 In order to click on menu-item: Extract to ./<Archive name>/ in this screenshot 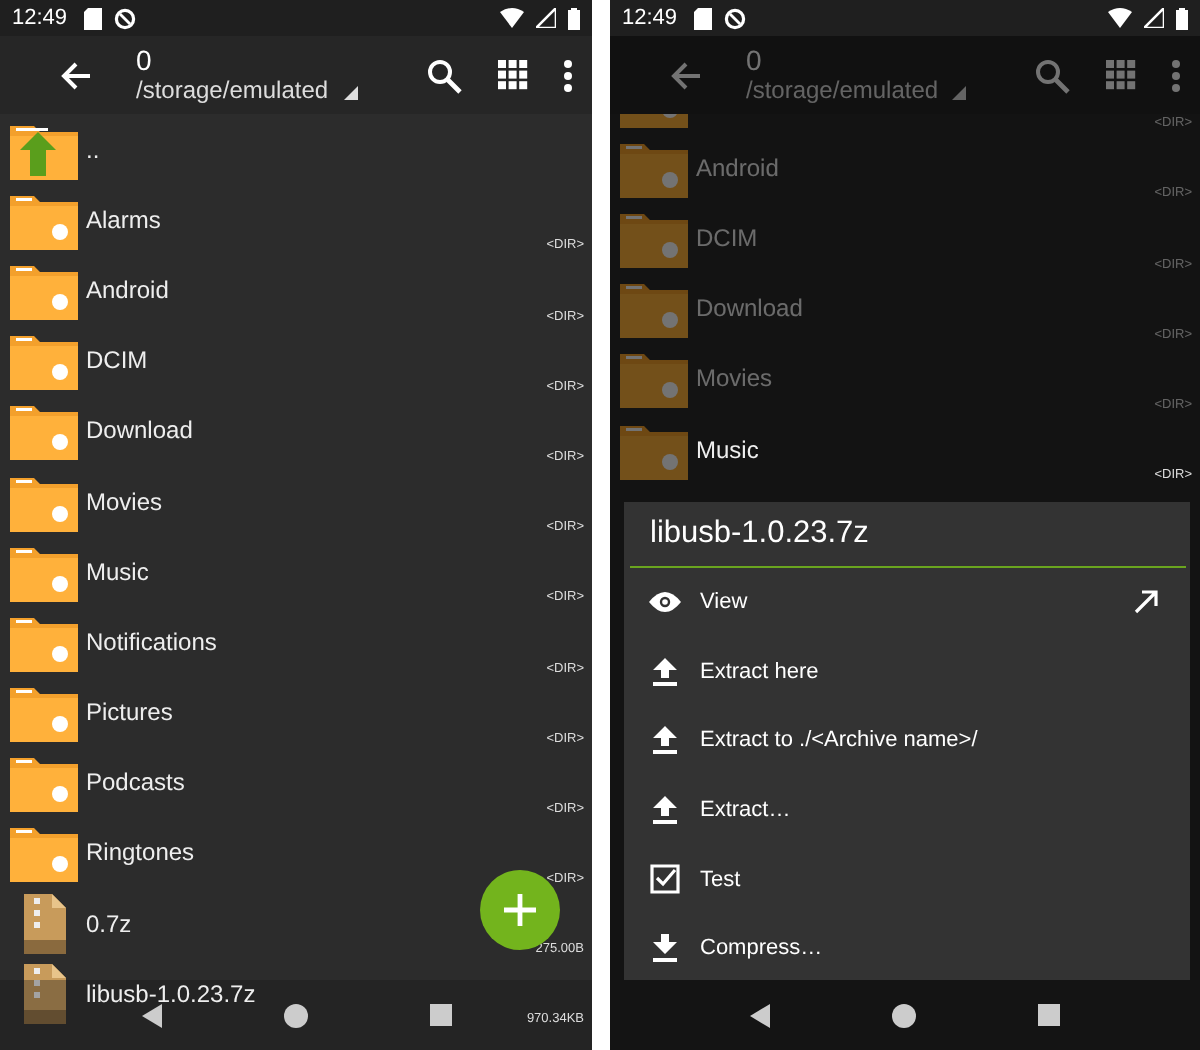, I will do `click(907, 741)`.